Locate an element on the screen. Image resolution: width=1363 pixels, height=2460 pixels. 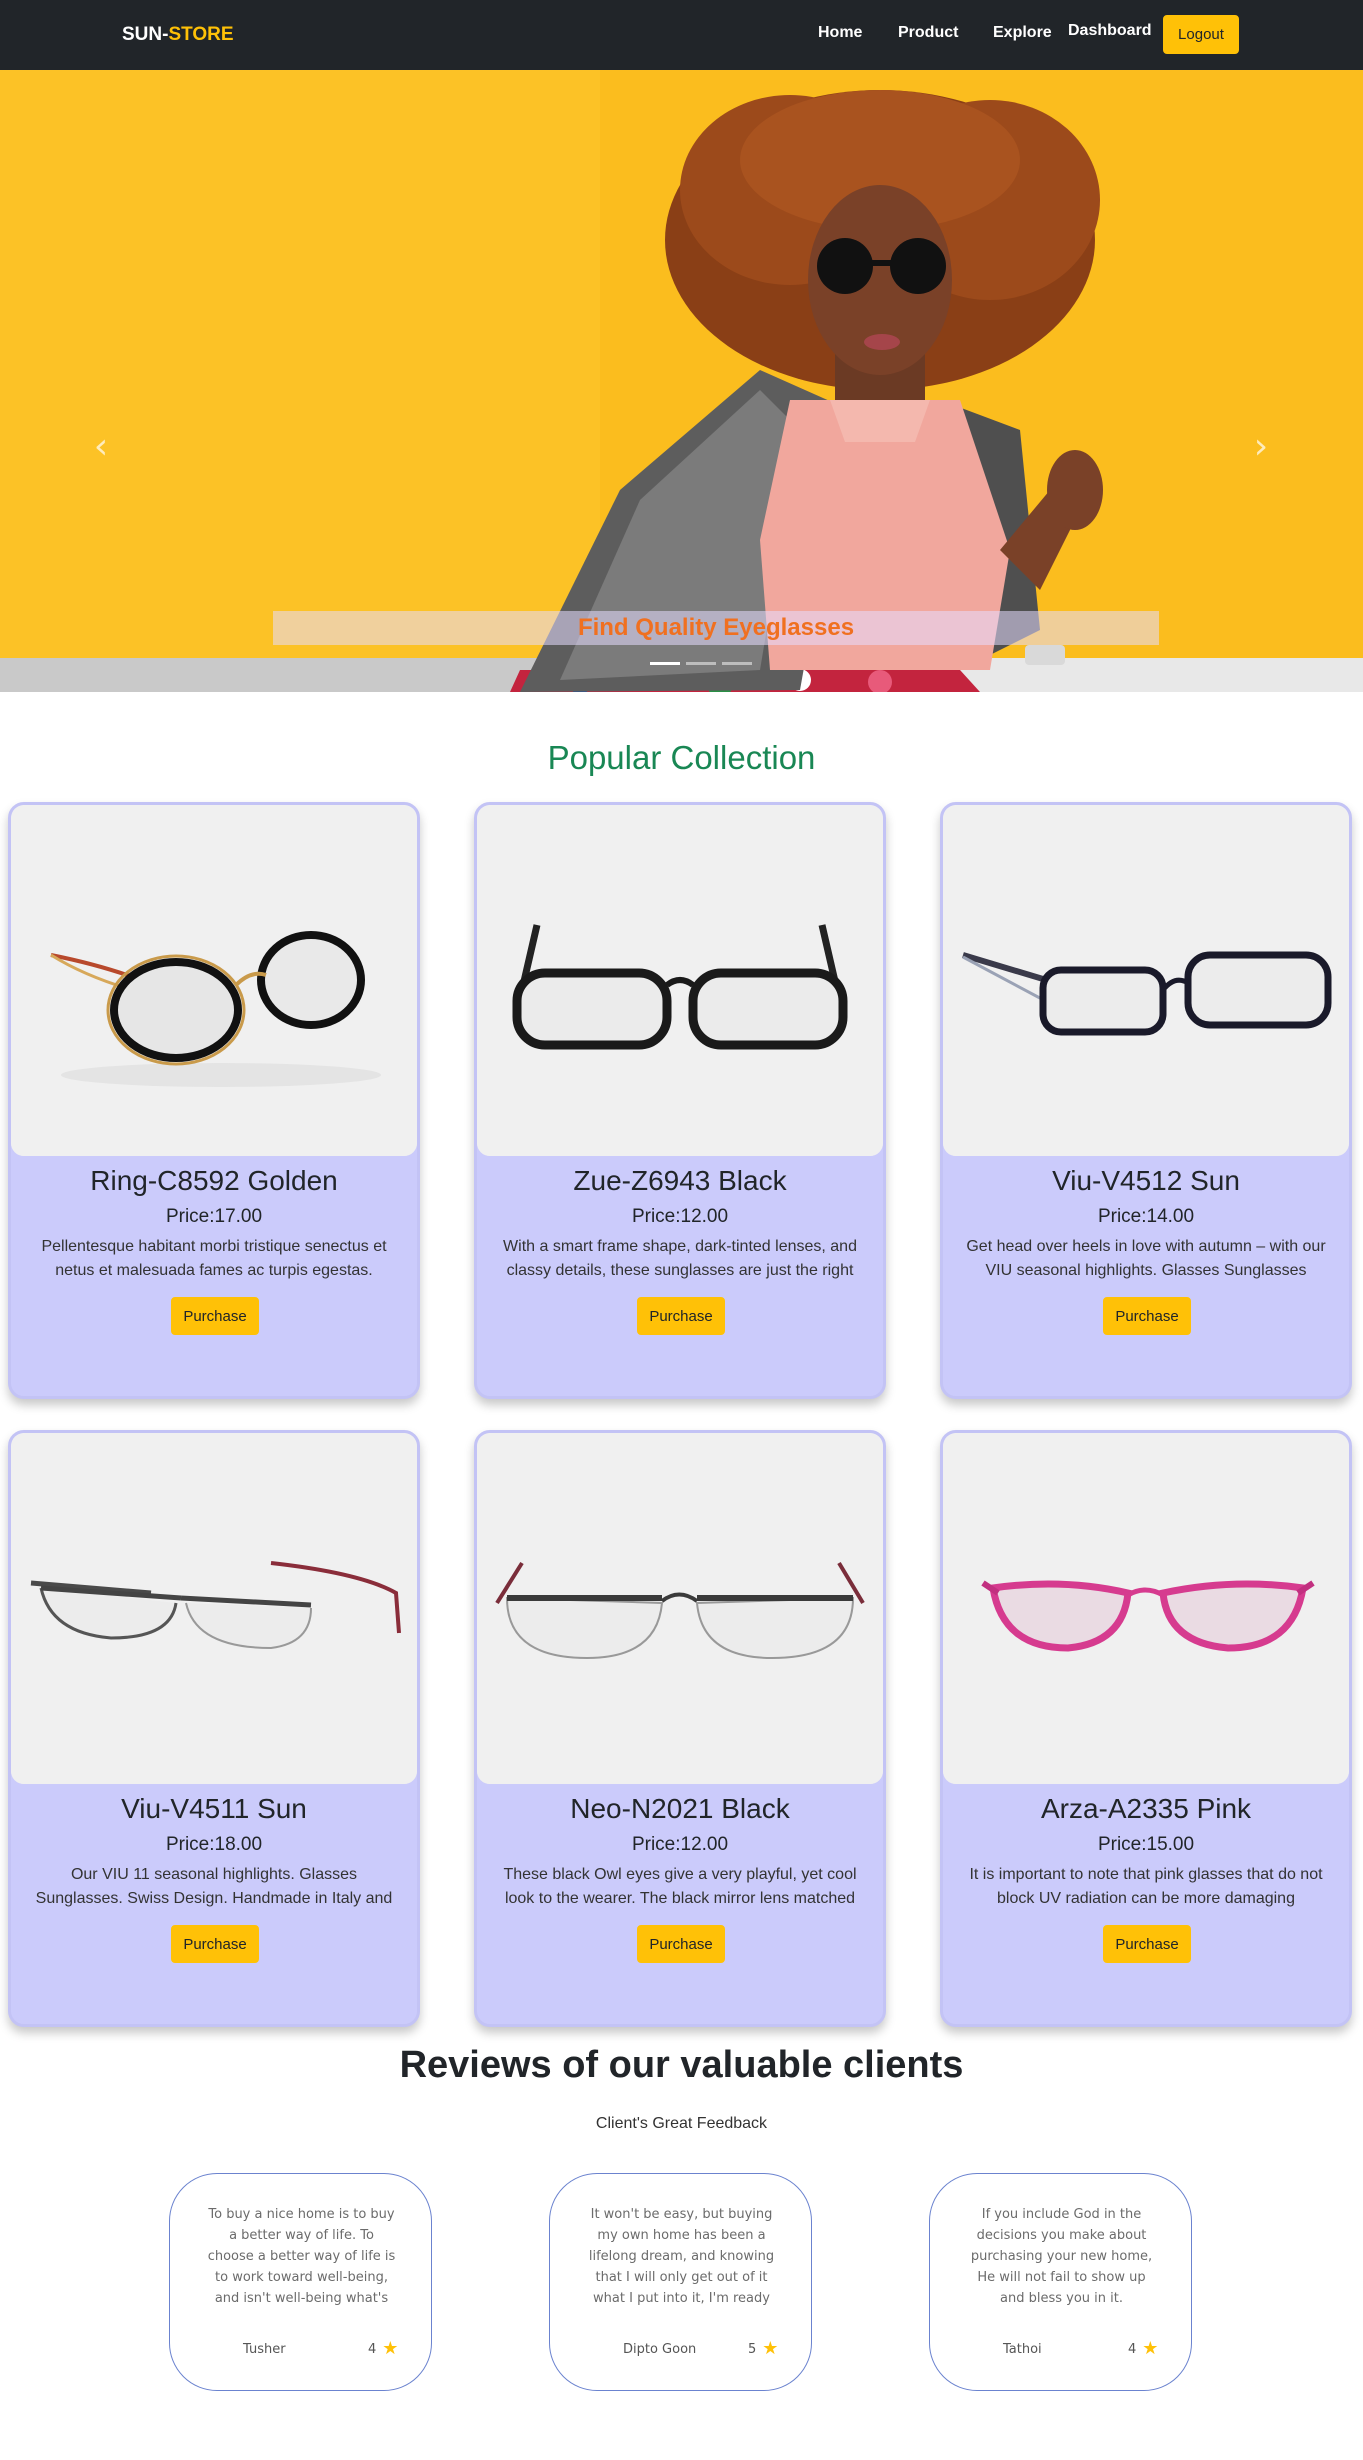
carousel-caption-text: Find Quality Eyeglasses is located at coordinates (716, 627).